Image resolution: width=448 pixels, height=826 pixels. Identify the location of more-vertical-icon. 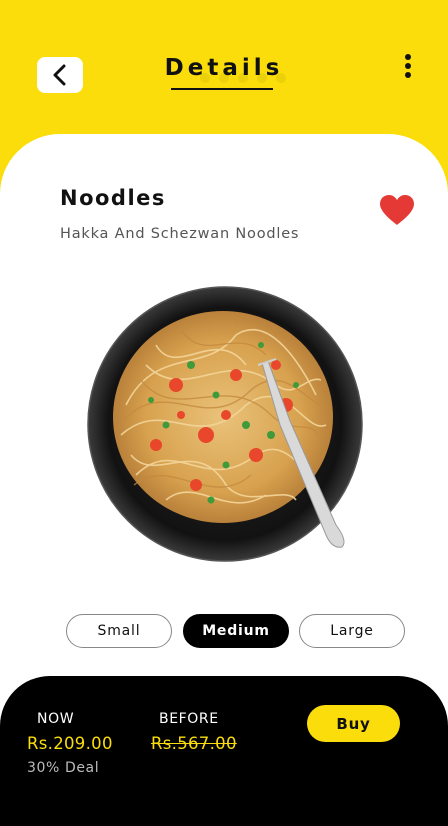
(408, 66).